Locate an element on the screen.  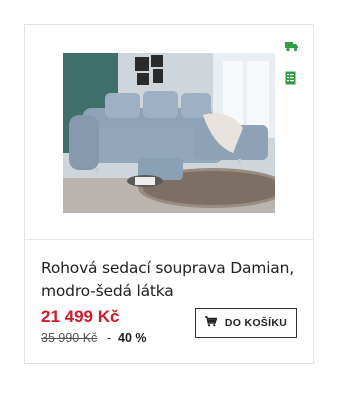
discount-badge: 40 % is located at coordinates (132, 338).